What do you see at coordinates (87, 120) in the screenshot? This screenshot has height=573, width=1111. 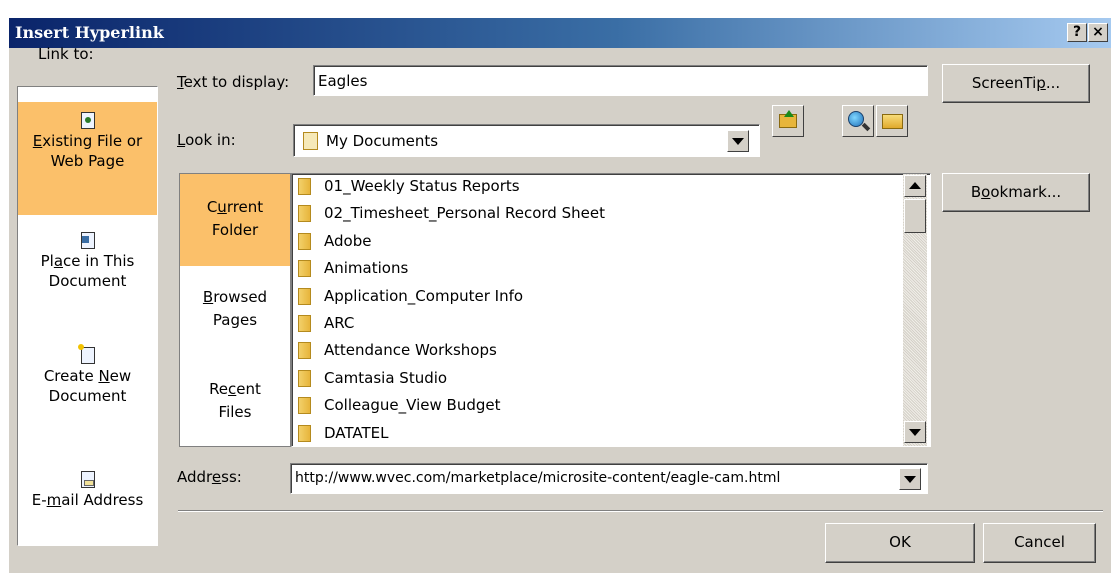 I see `web-page-icon` at bounding box center [87, 120].